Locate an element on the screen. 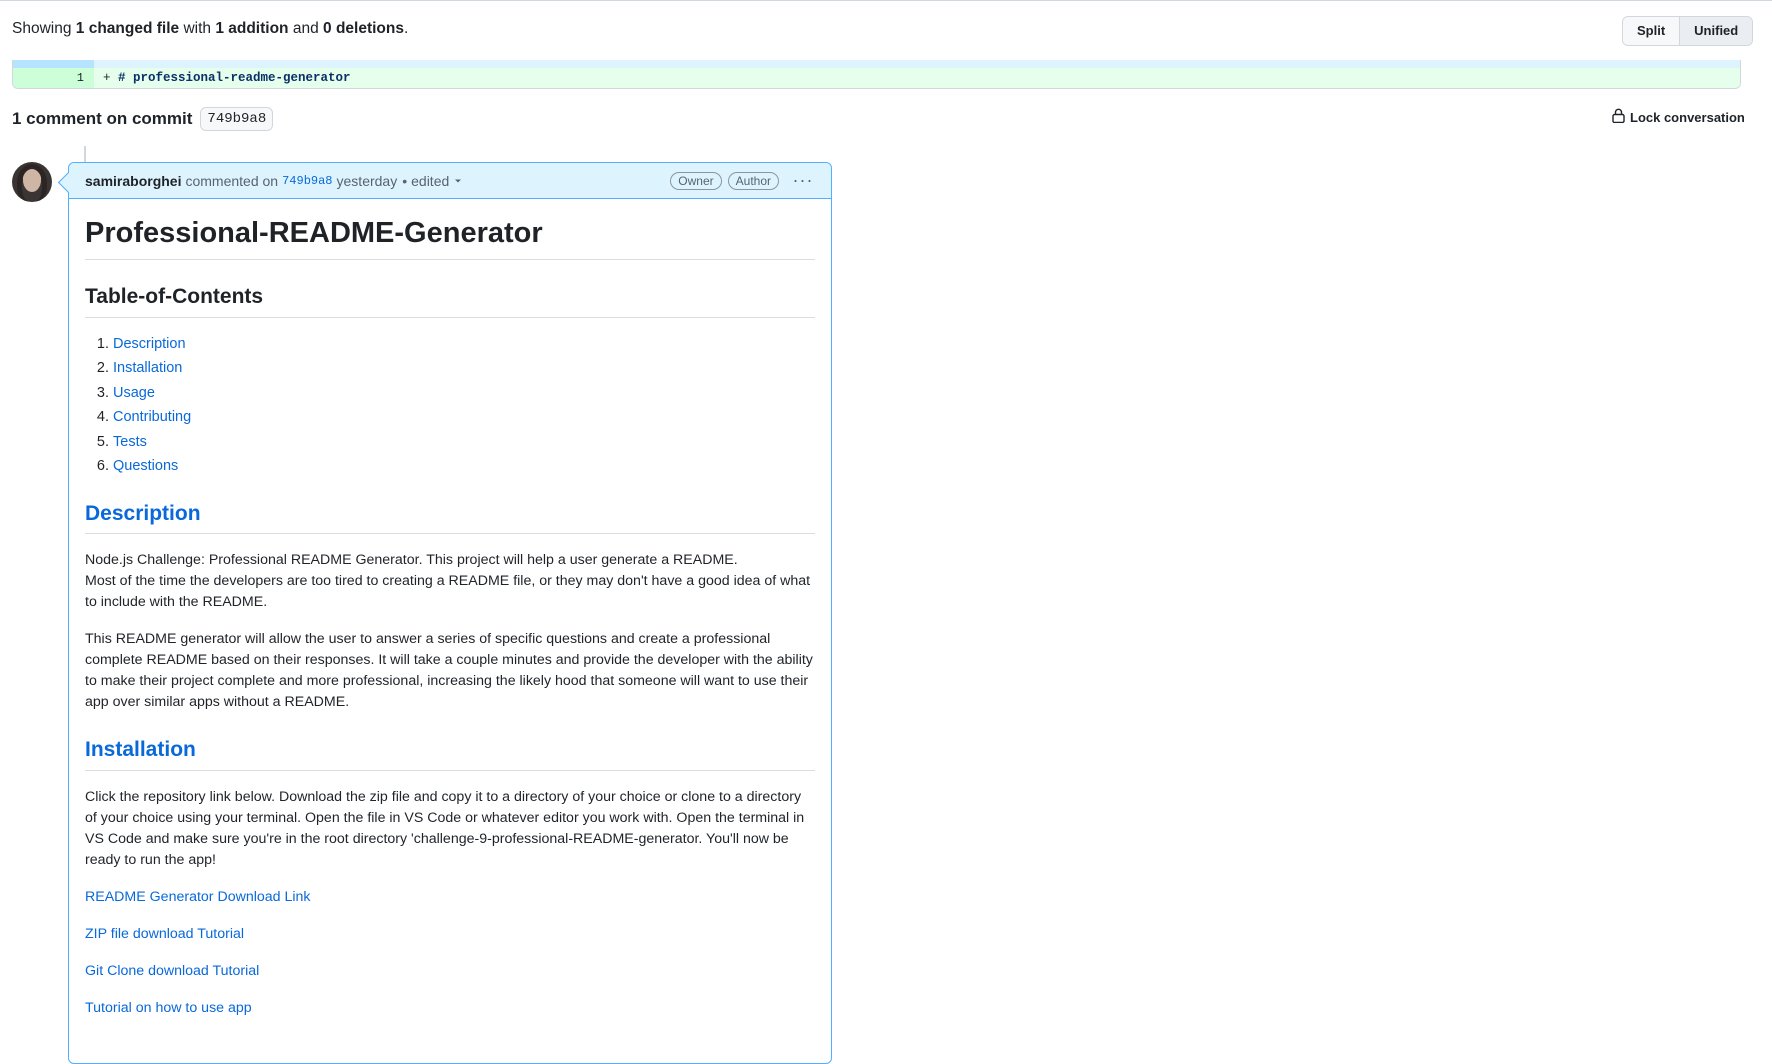 Image resolution: width=1772 pixels, height=1064 pixels. toc-link-questions: Questions is located at coordinates (145, 466).